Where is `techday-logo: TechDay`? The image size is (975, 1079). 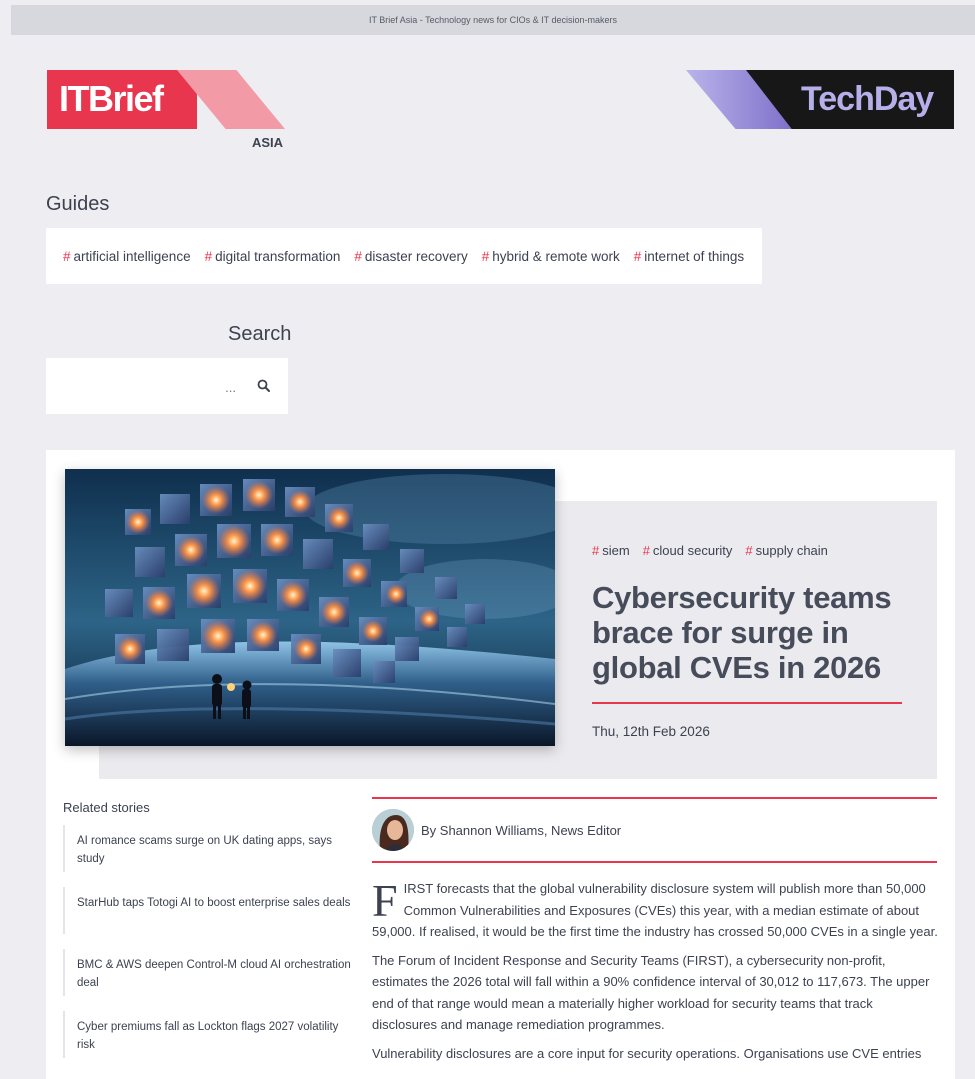
techday-logo: TechDay is located at coordinates (820, 99).